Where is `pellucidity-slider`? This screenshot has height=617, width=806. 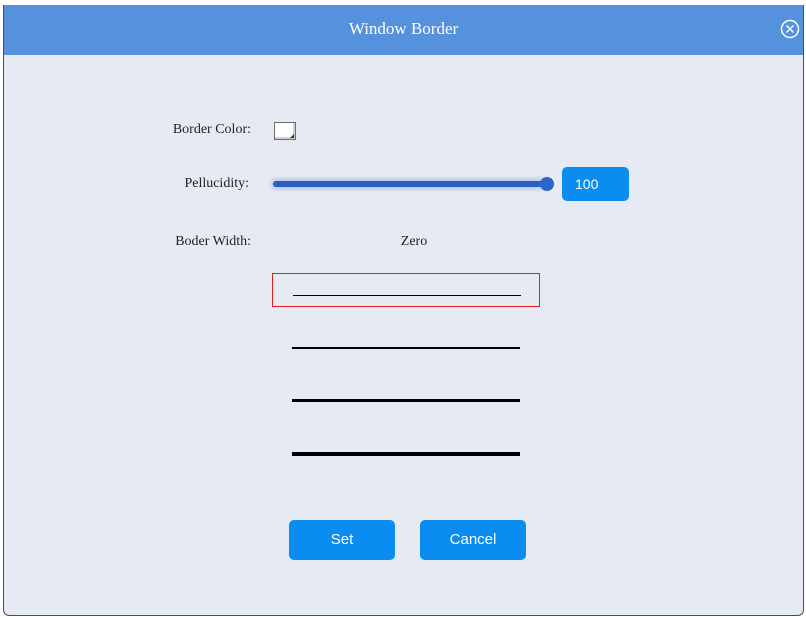 pellucidity-slider is located at coordinates (410, 184).